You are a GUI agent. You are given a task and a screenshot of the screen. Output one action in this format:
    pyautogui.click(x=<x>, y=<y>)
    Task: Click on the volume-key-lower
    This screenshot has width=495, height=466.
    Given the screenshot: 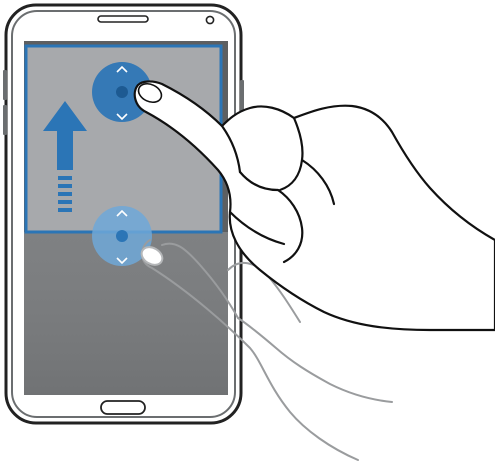 What is the action you would take?
    pyautogui.click(x=5, y=120)
    